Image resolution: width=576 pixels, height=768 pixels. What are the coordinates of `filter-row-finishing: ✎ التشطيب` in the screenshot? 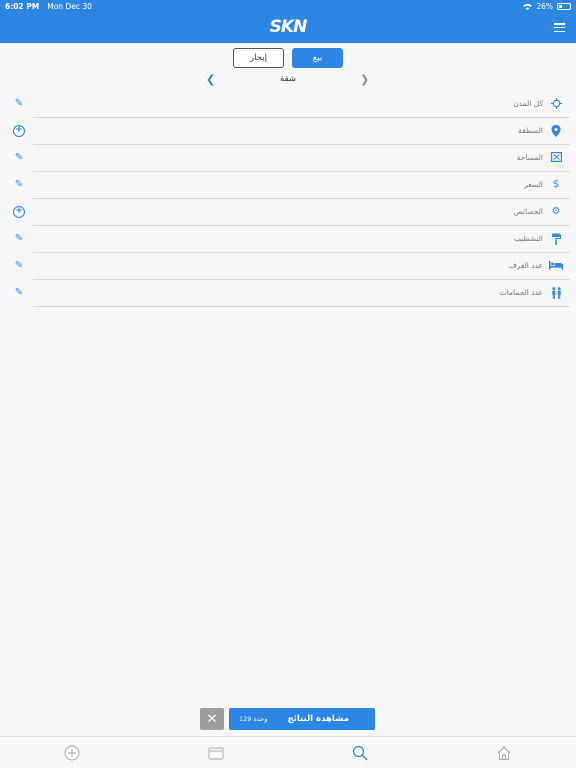 It's located at (288, 239).